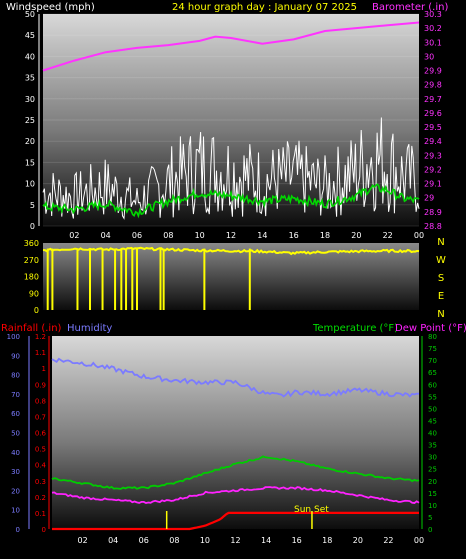 The image size is (466, 559). Describe the element at coordinates (432, 385) in the screenshot. I see `temperature-tick-label: 60` at that location.